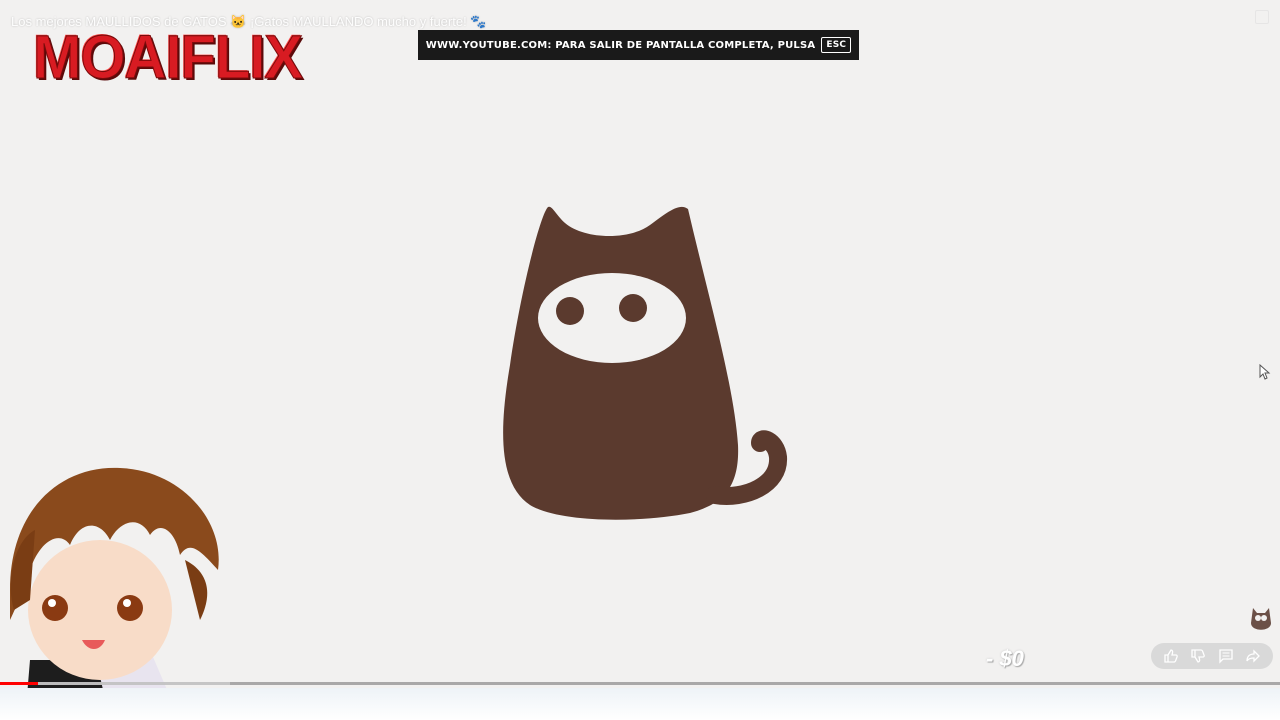 This screenshot has width=1280, height=720. I want to click on dislike-icon, so click(1198, 656).